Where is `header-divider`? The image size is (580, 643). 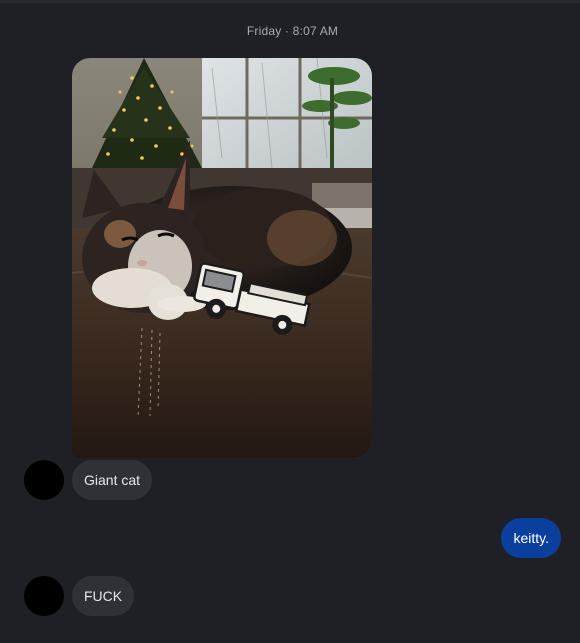 header-divider is located at coordinates (290, 1).